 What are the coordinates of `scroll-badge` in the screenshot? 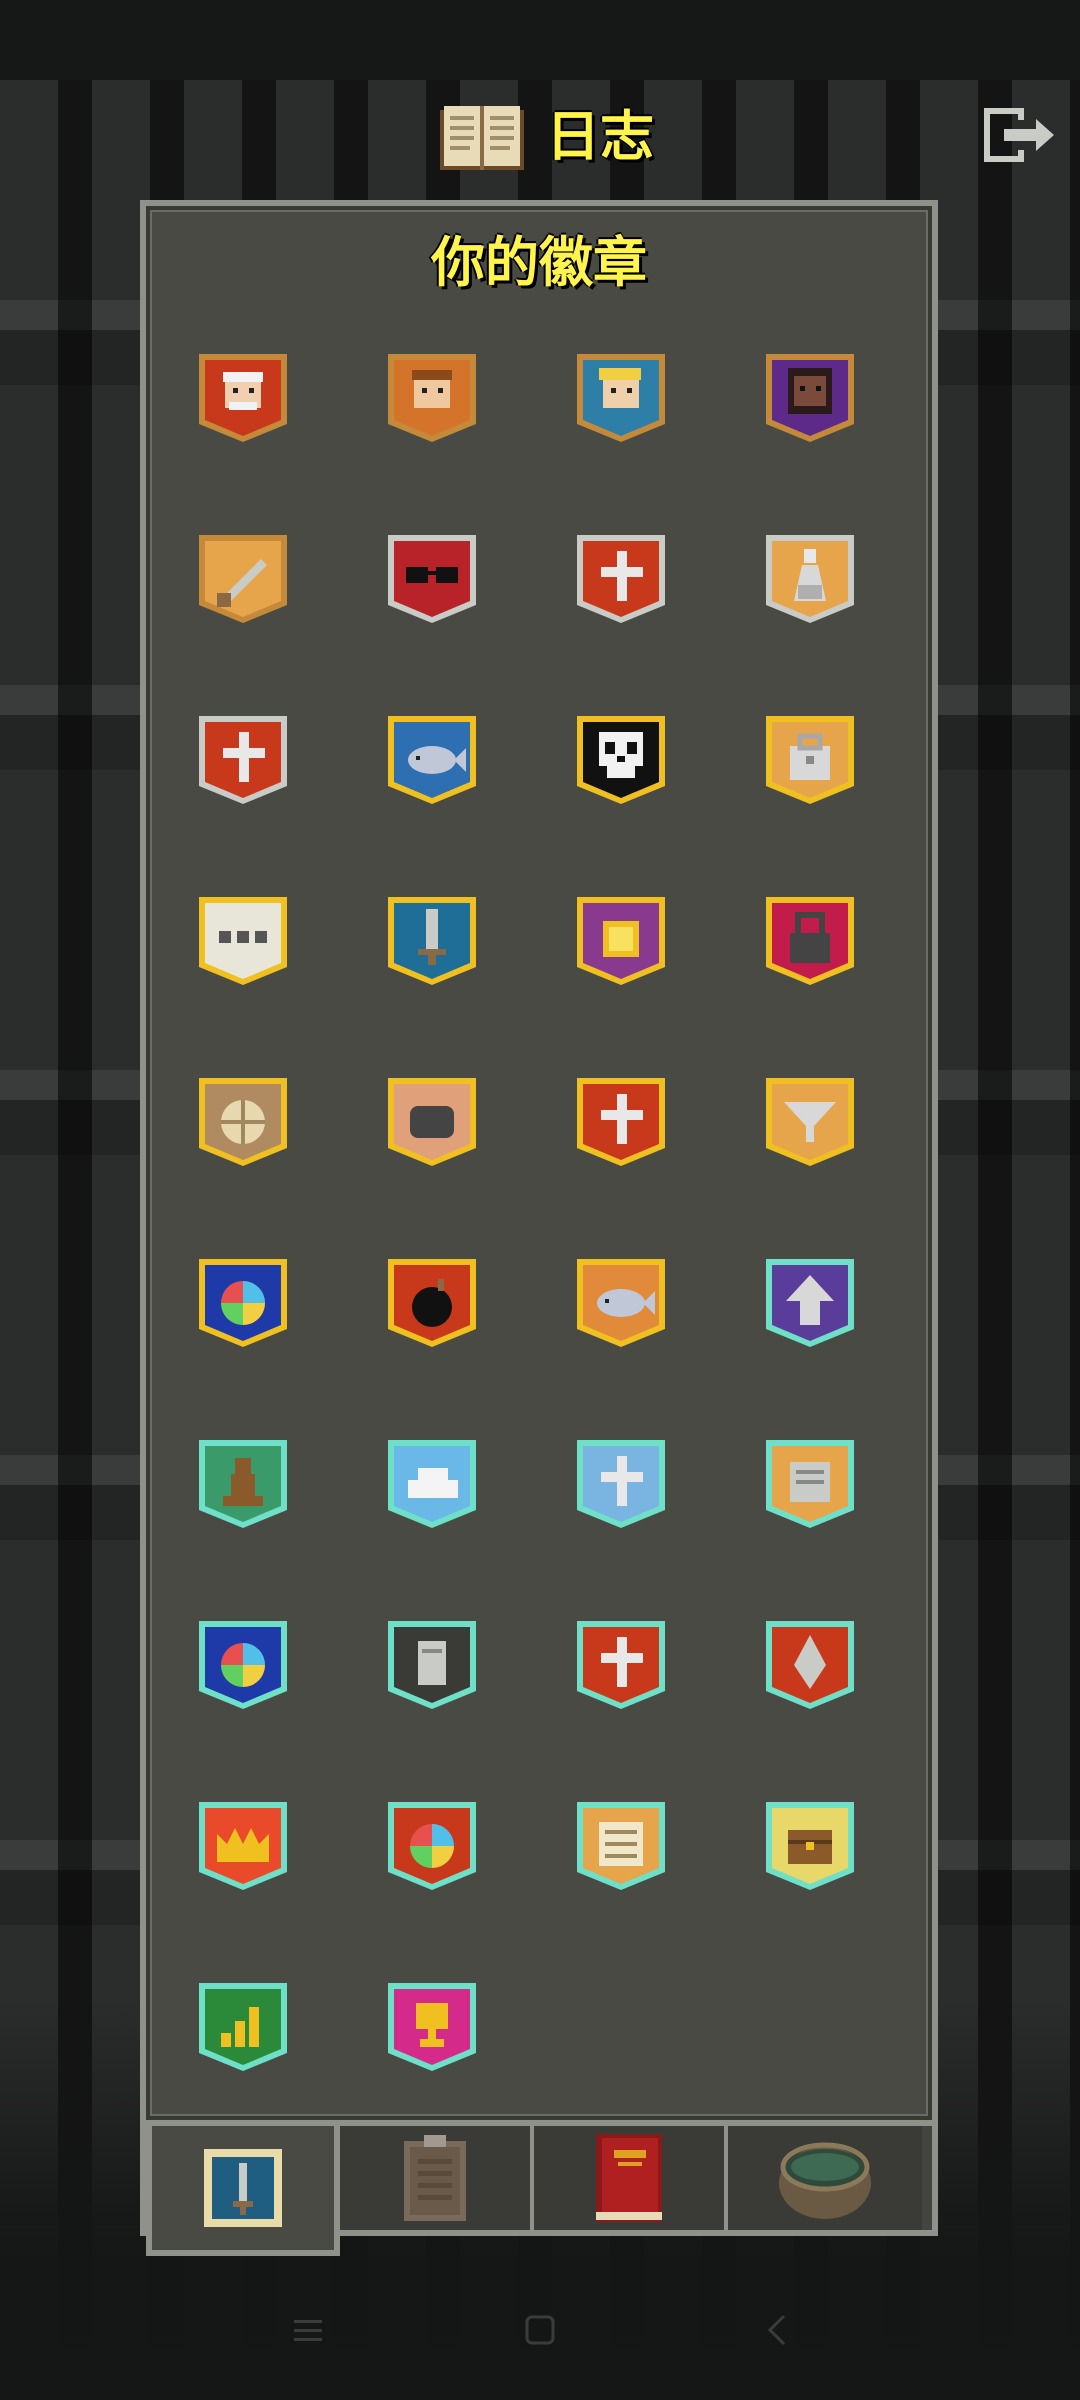 It's located at (810, 1482).